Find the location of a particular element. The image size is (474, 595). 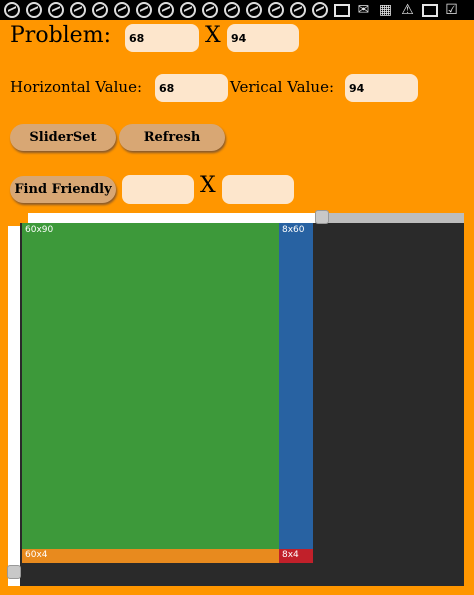

horizontal-slider is located at coordinates (246, 217).